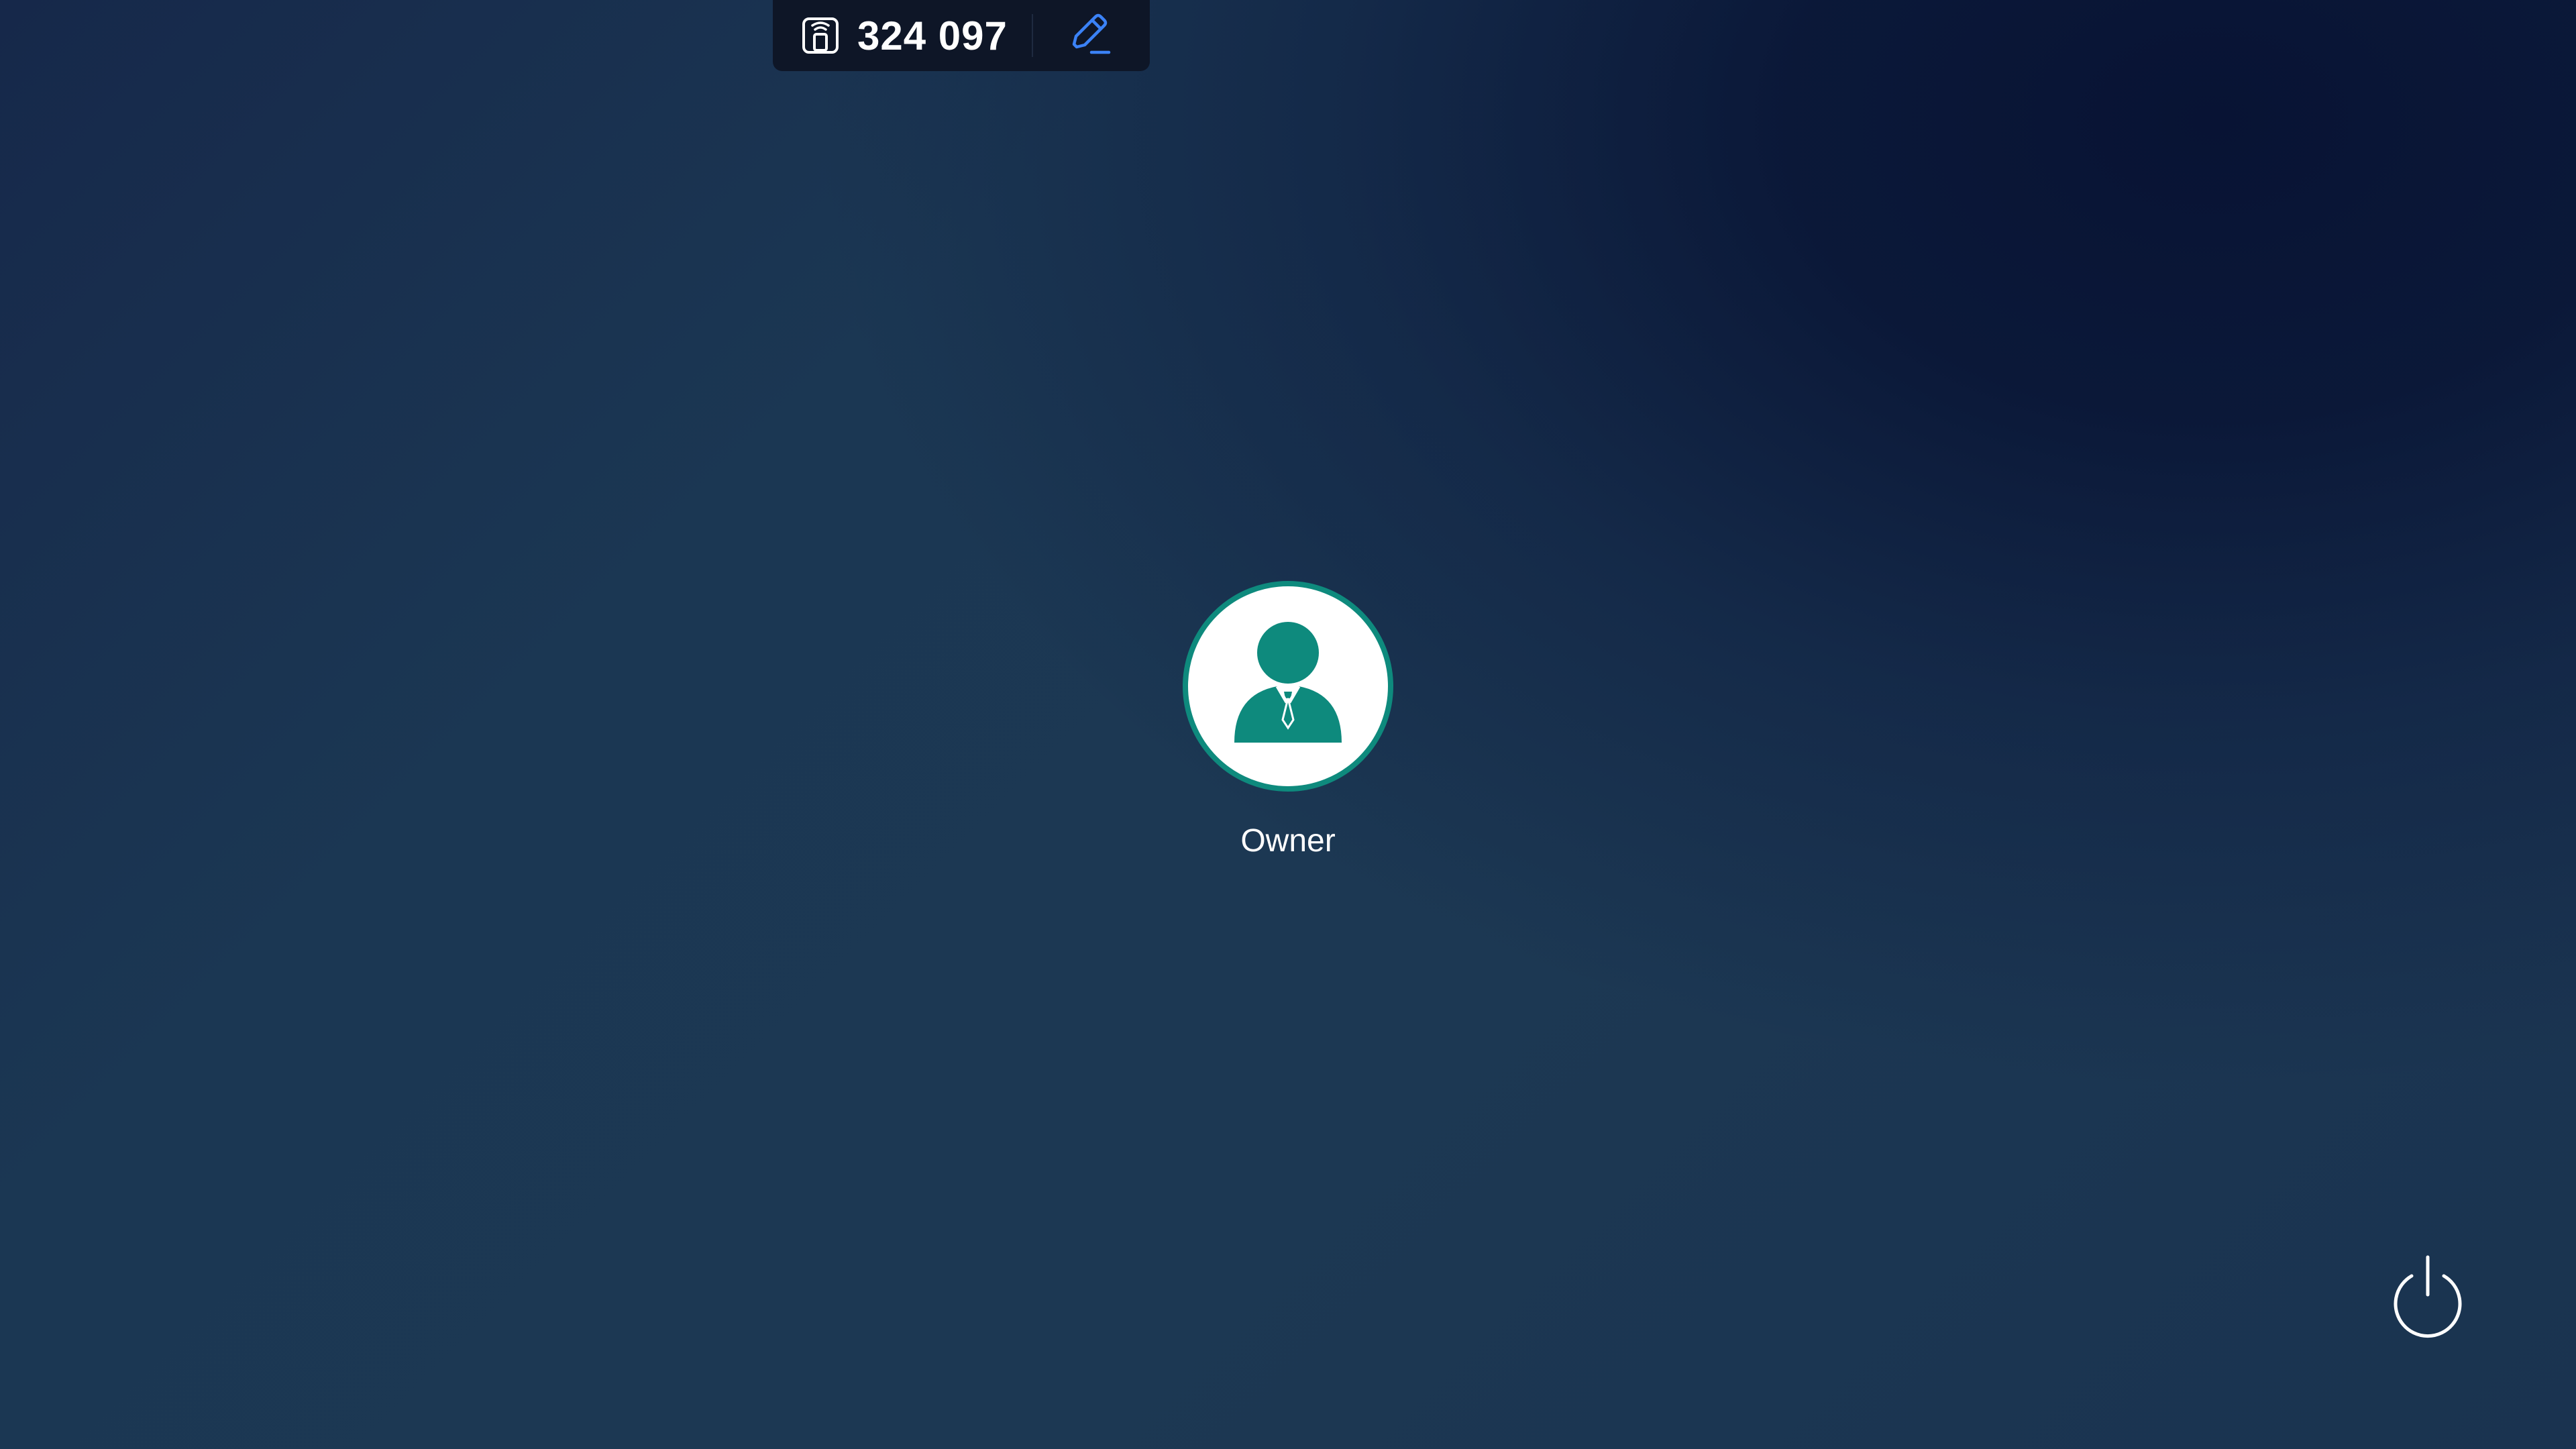 This screenshot has width=2576, height=1449. I want to click on pencil-edit-icon, so click(1088, 35).